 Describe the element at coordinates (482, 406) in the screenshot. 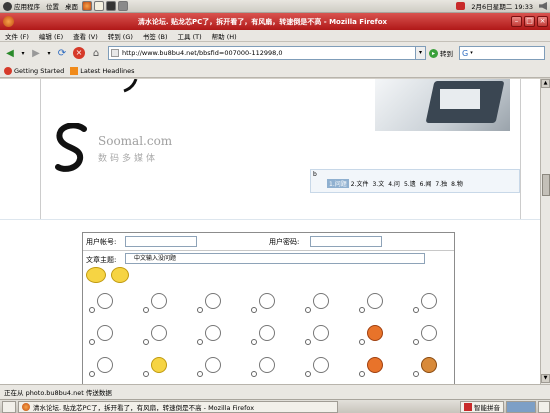

I see `ime-indicator: 智能拼音` at that location.